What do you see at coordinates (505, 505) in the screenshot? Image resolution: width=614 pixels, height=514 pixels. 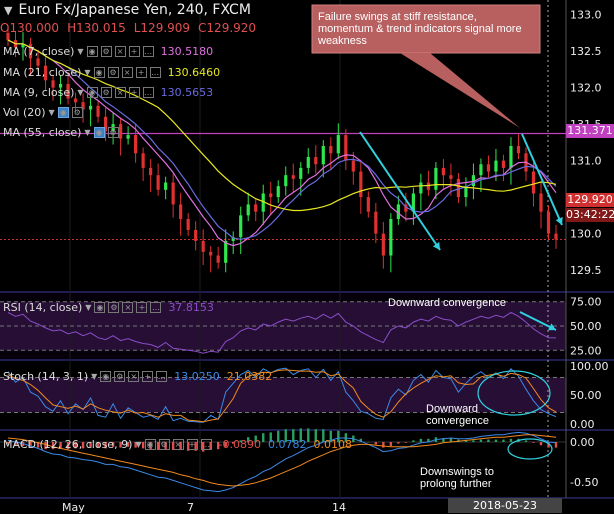 I see `time-cursor-label: 2018-05-23 05:00:00` at bounding box center [505, 505].